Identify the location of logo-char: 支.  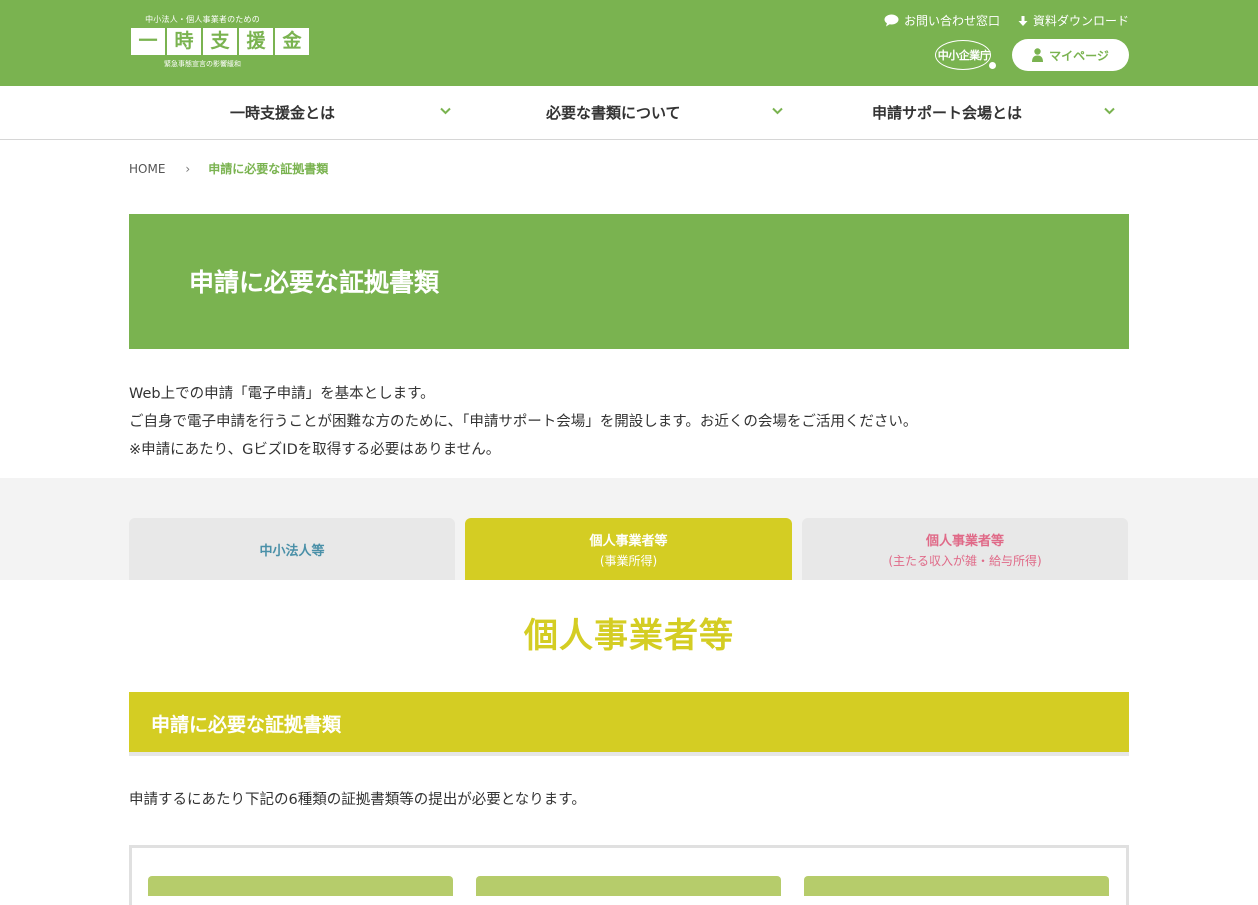
(220, 41).